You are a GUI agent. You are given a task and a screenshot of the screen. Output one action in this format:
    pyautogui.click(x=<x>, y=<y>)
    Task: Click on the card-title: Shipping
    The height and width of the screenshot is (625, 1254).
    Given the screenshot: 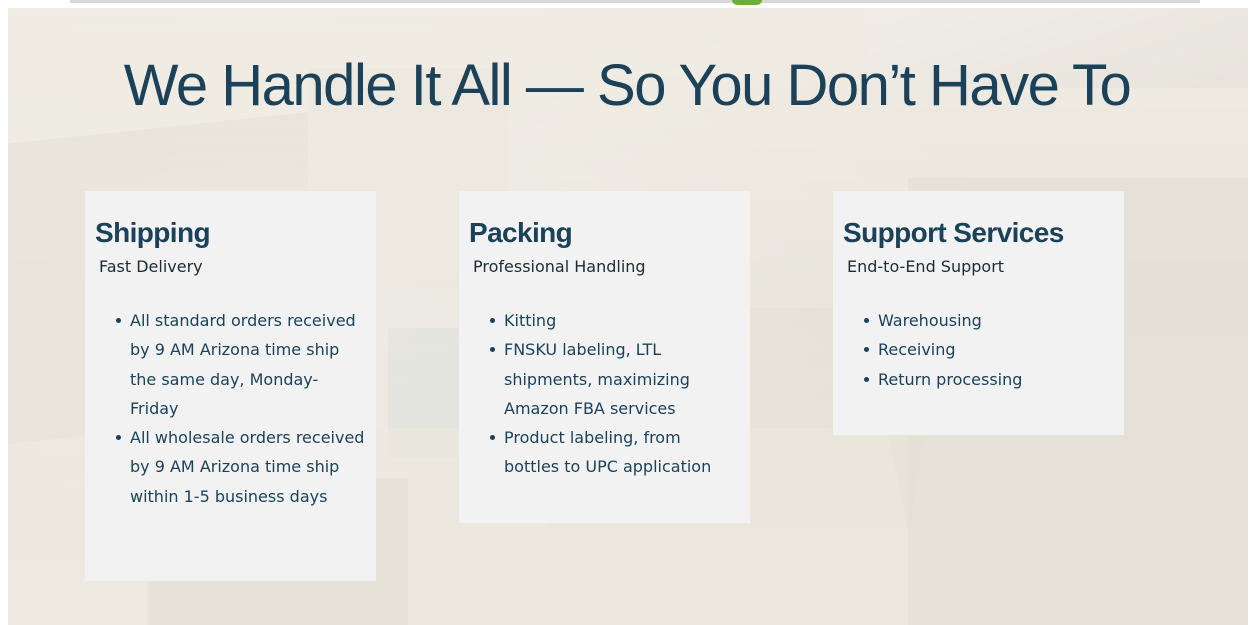 What is the action you would take?
    pyautogui.click(x=153, y=232)
    